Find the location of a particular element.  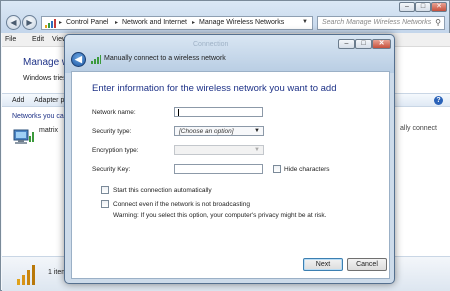

start-automatically-checkbox is located at coordinates (105, 190).